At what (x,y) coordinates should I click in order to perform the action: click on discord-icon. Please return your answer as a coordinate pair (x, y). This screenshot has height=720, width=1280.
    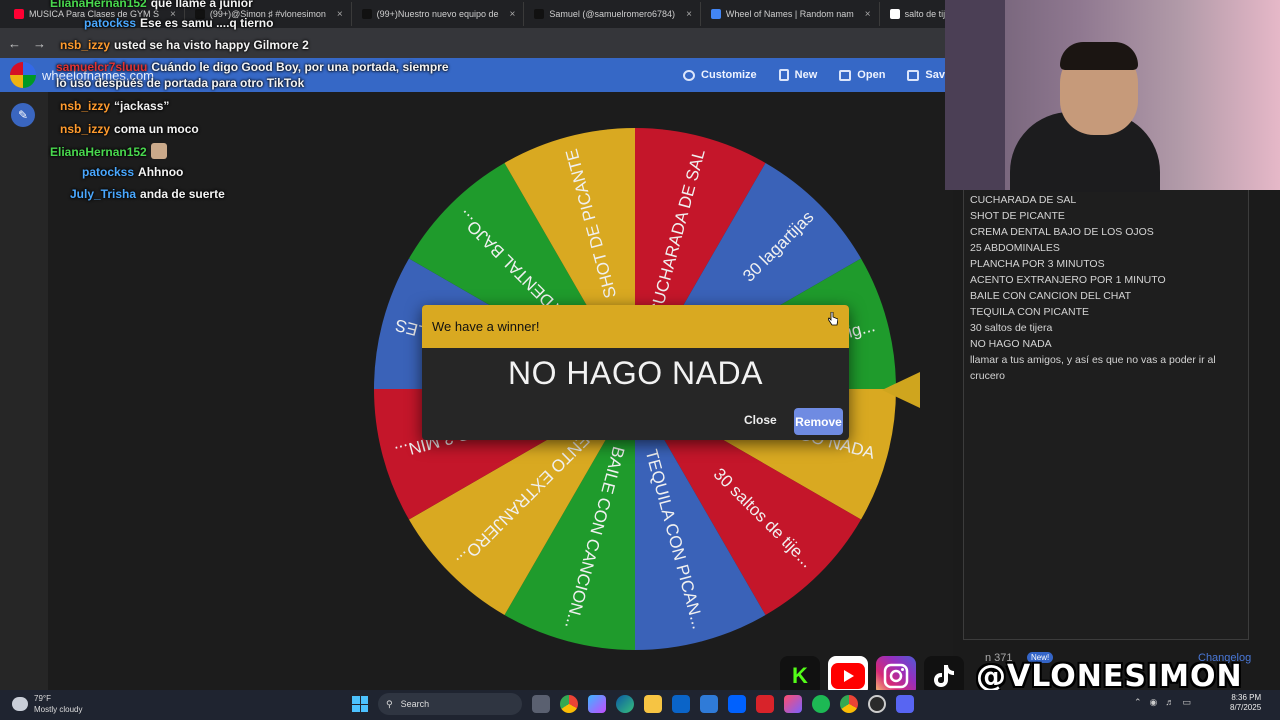
    Looking at the image, I should click on (905, 704).